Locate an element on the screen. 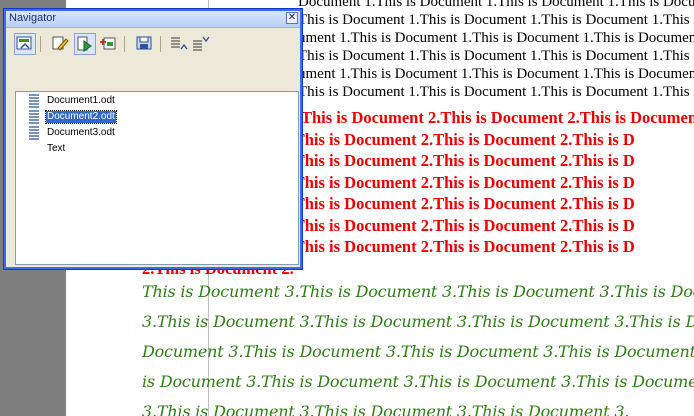 The image size is (694, 416). save-contents-button is located at coordinates (145, 44).